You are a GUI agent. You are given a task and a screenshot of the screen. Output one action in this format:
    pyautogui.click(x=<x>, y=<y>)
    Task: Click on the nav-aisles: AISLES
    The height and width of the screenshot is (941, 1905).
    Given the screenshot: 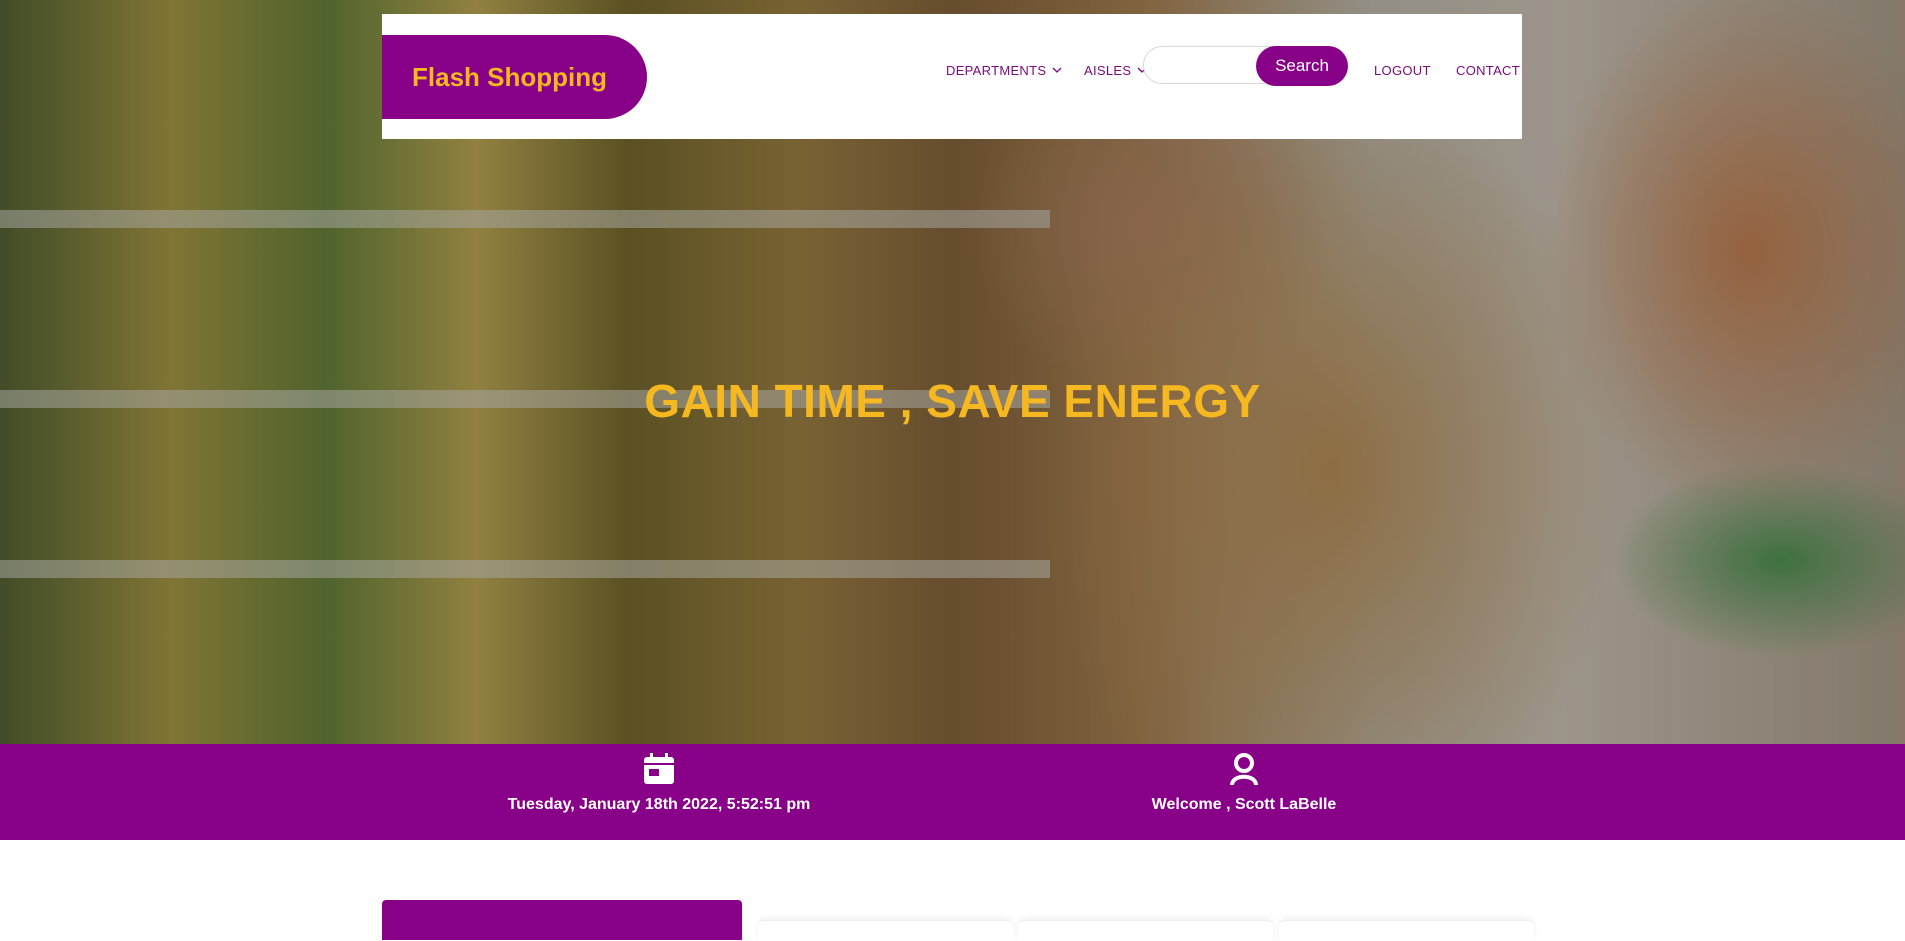 What is the action you would take?
    pyautogui.click(x=1115, y=70)
    